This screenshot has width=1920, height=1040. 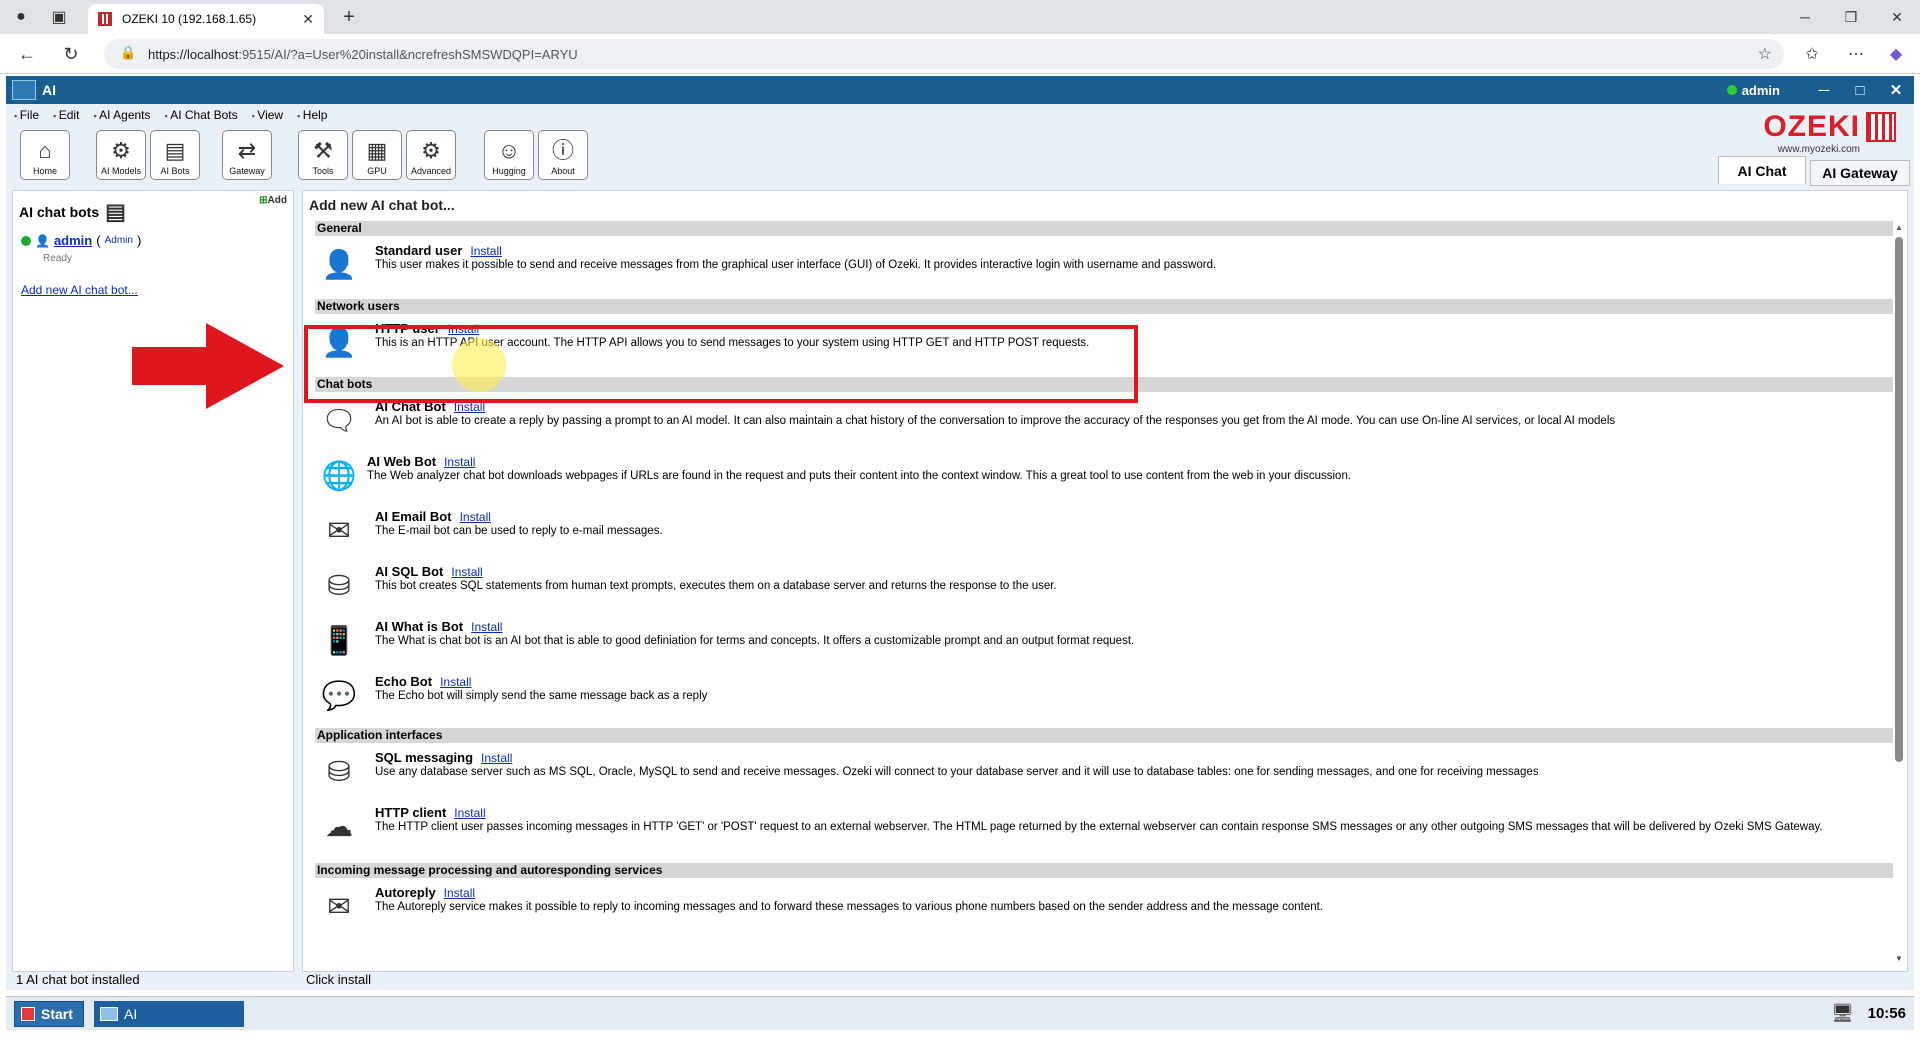 I want to click on item-name: AI Email Bot, so click(x=413, y=516).